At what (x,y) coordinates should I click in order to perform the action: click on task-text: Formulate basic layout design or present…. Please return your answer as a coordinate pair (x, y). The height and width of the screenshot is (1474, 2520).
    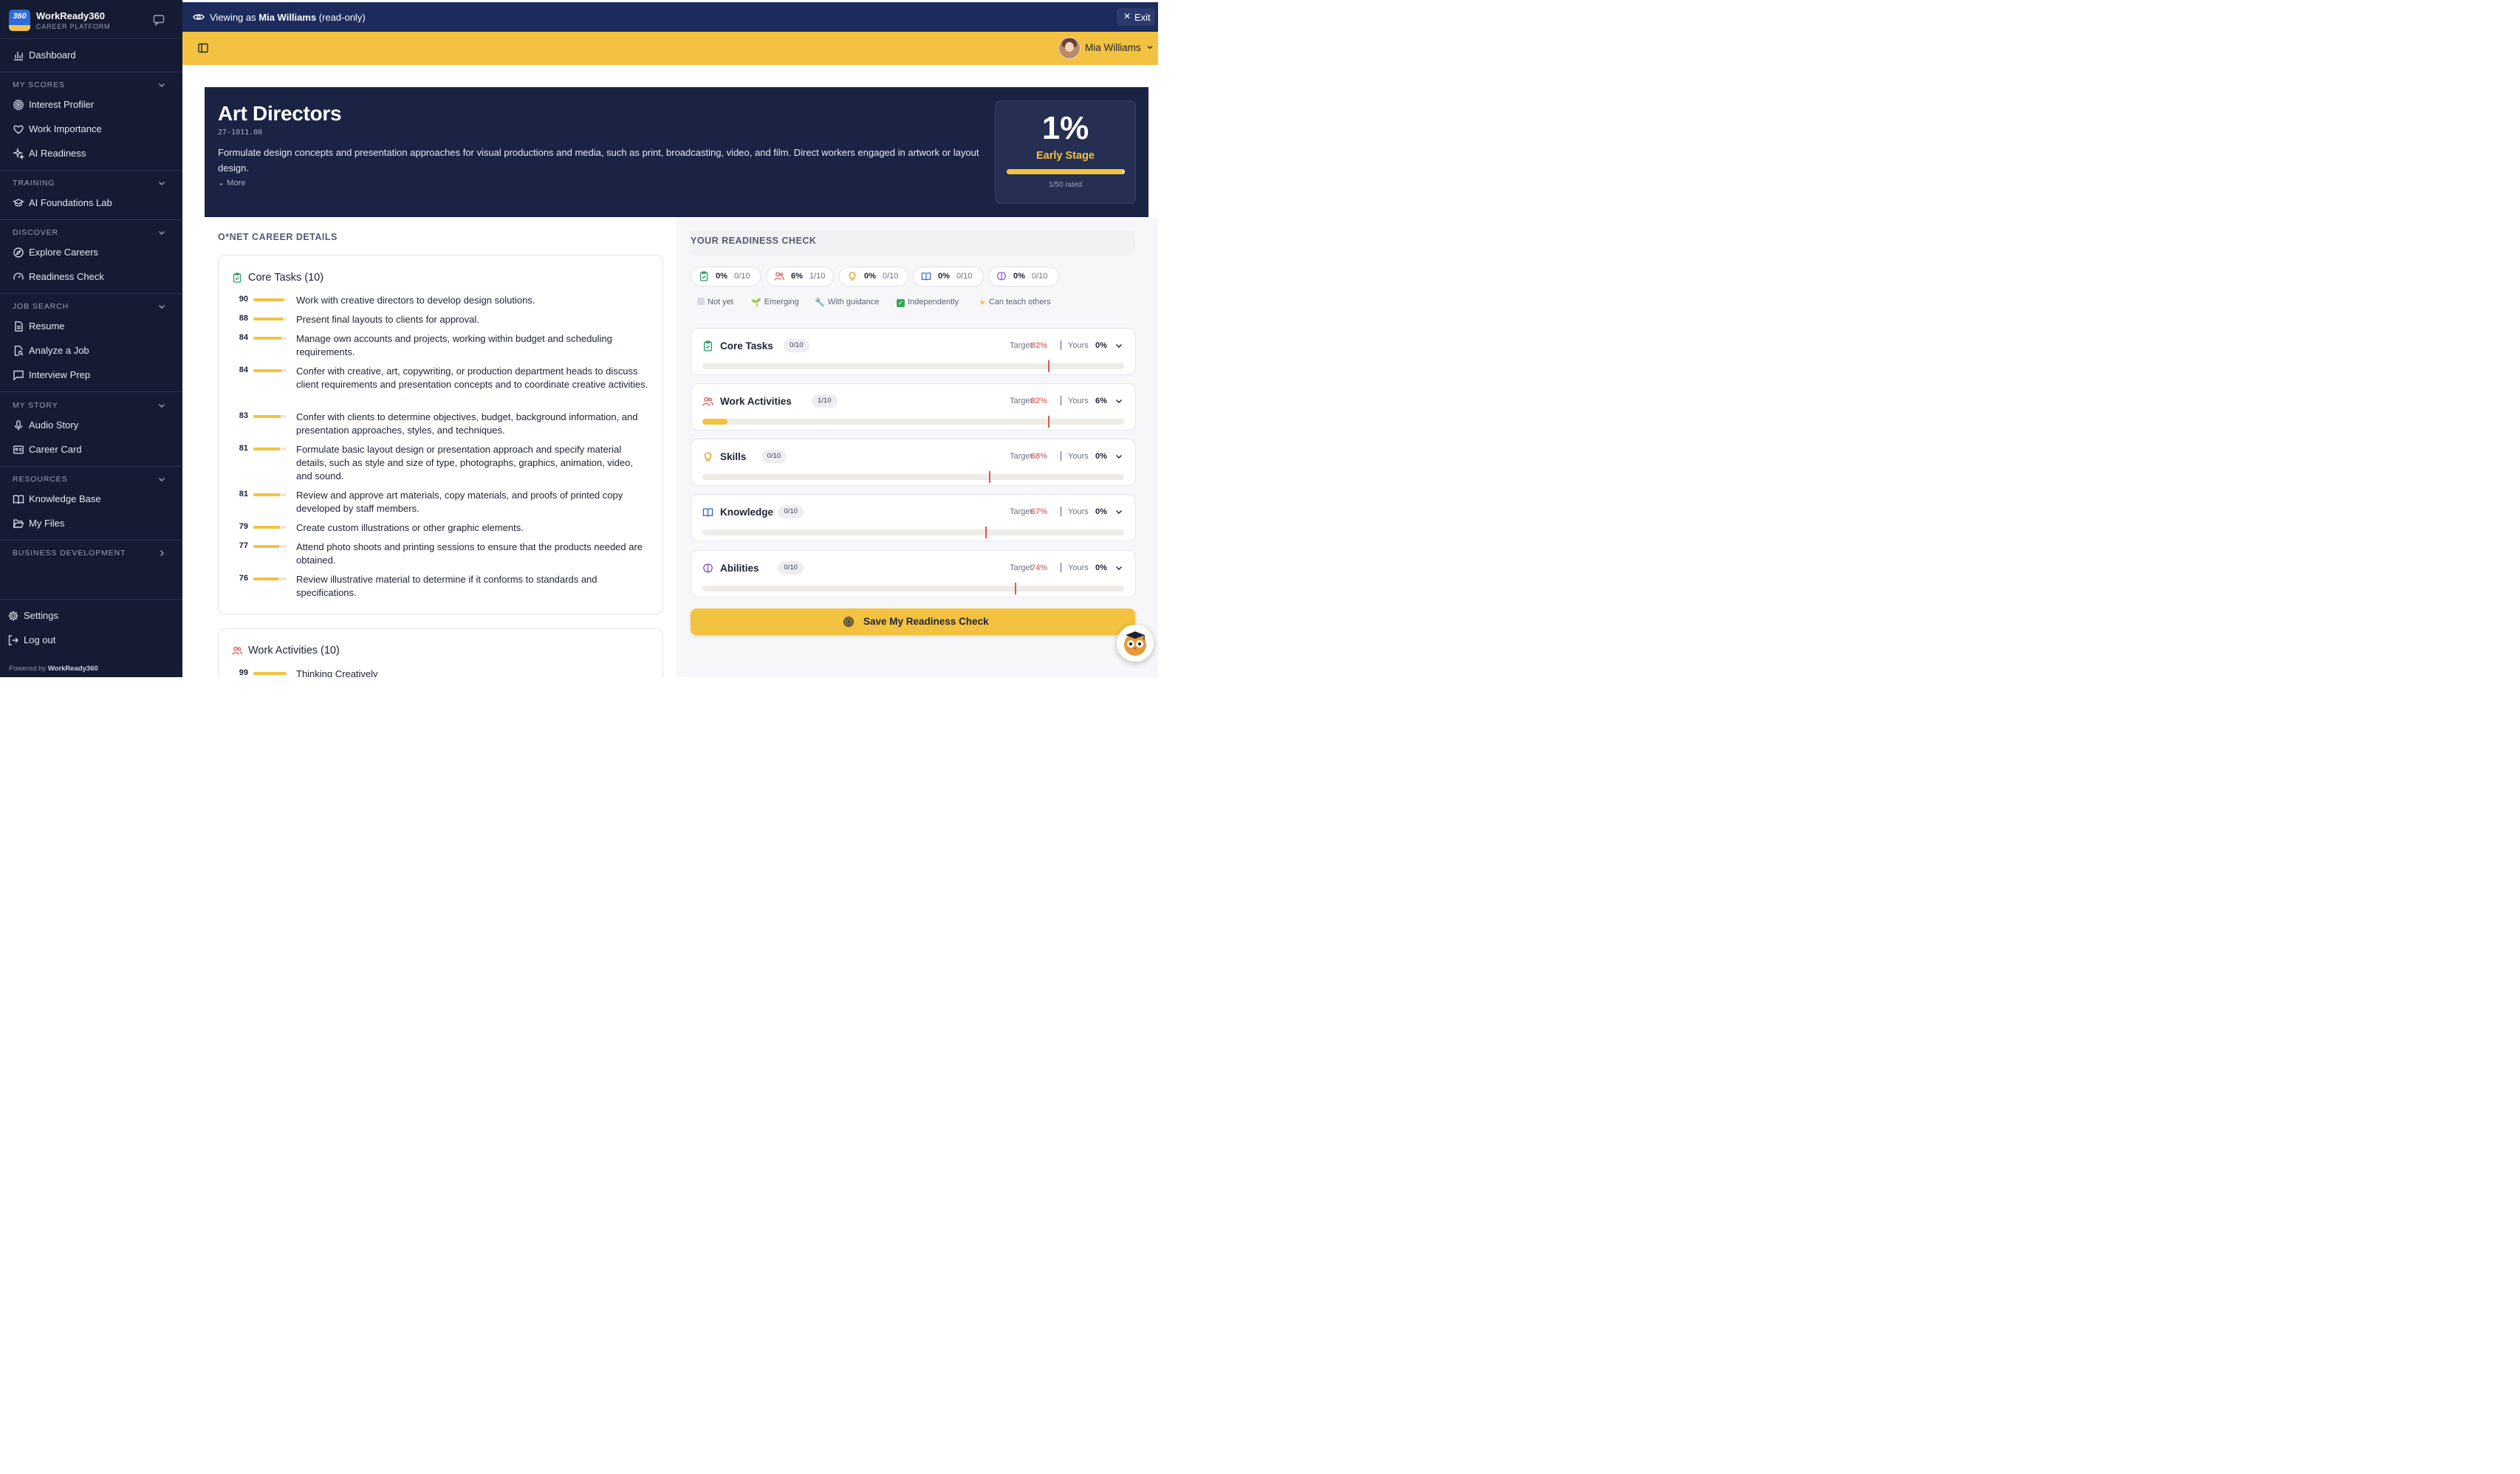
    Looking at the image, I should click on (465, 463).